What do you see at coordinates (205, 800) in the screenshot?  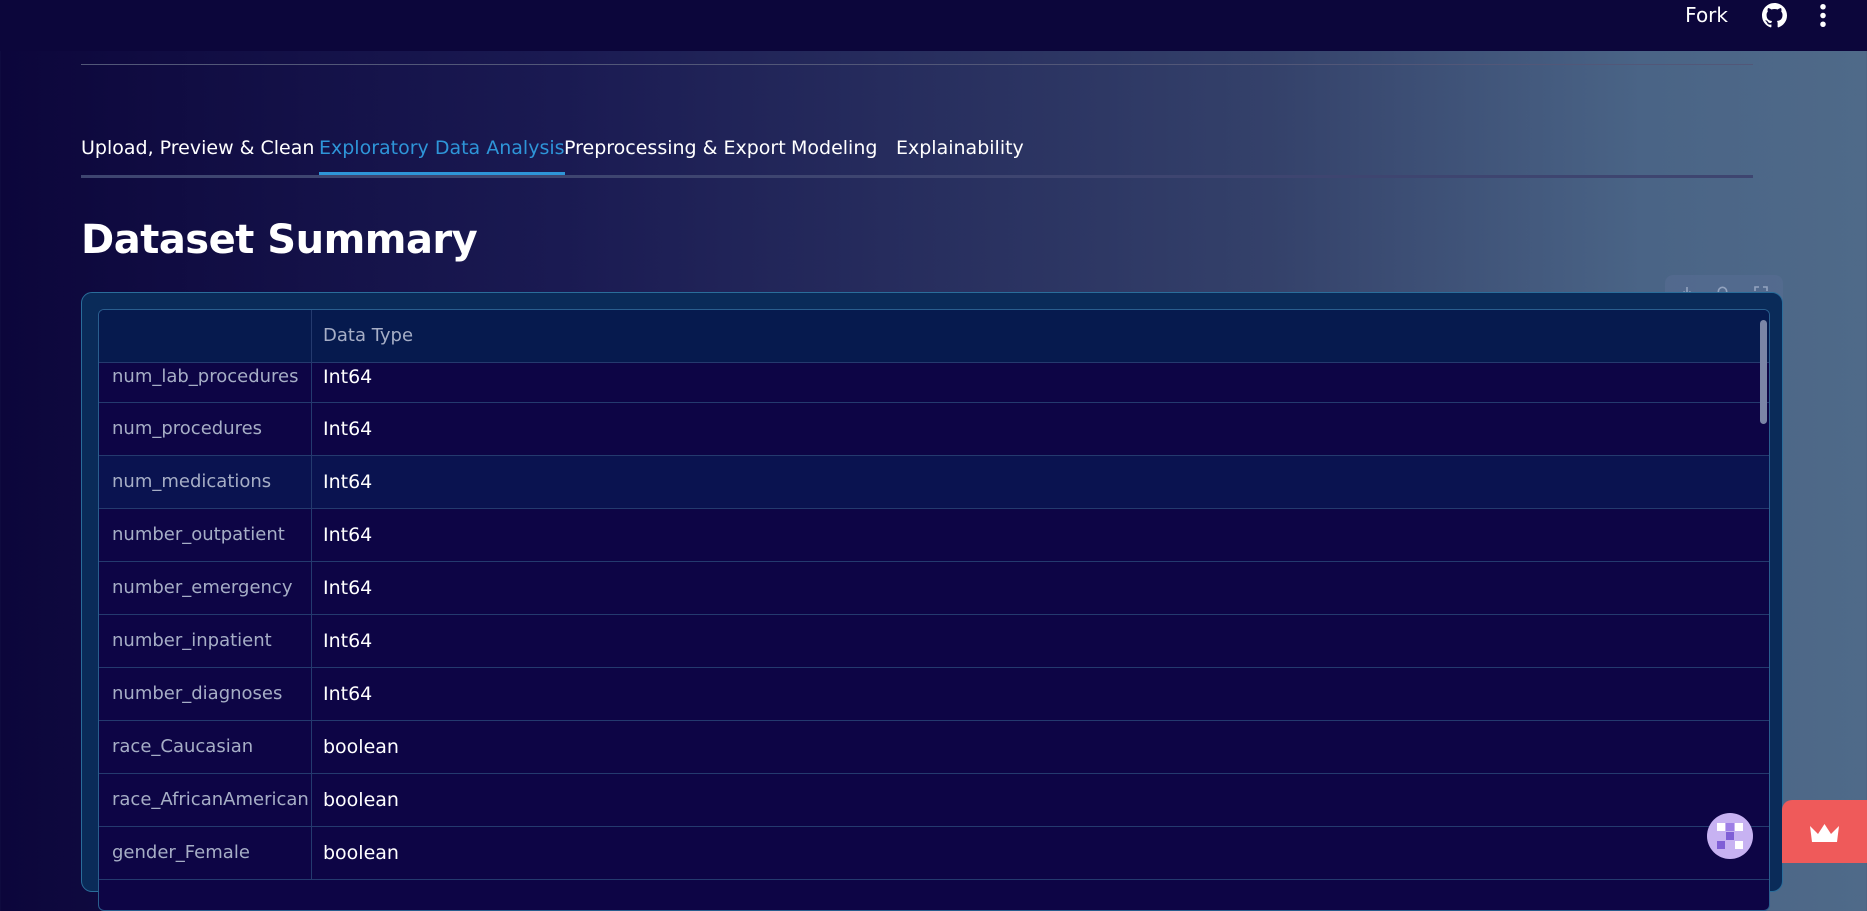 I see `row-index: race_AfricanAmerican` at bounding box center [205, 800].